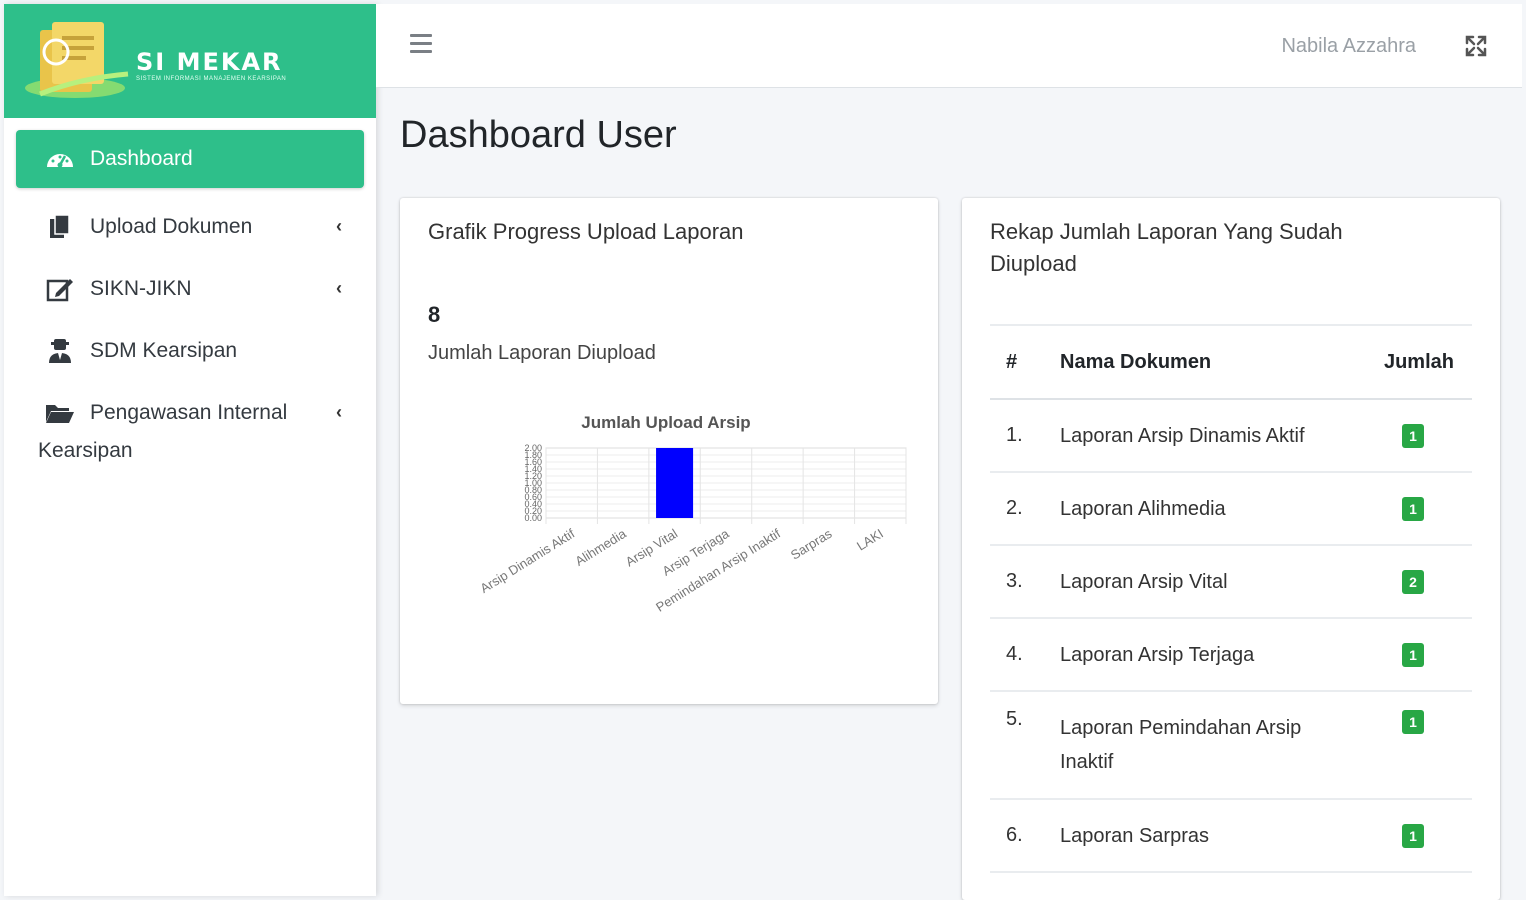 The height and width of the screenshot is (900, 1526). Describe the element at coordinates (171, 226) in the screenshot. I see `sidebar-item-label: Upload Dokumen` at that location.